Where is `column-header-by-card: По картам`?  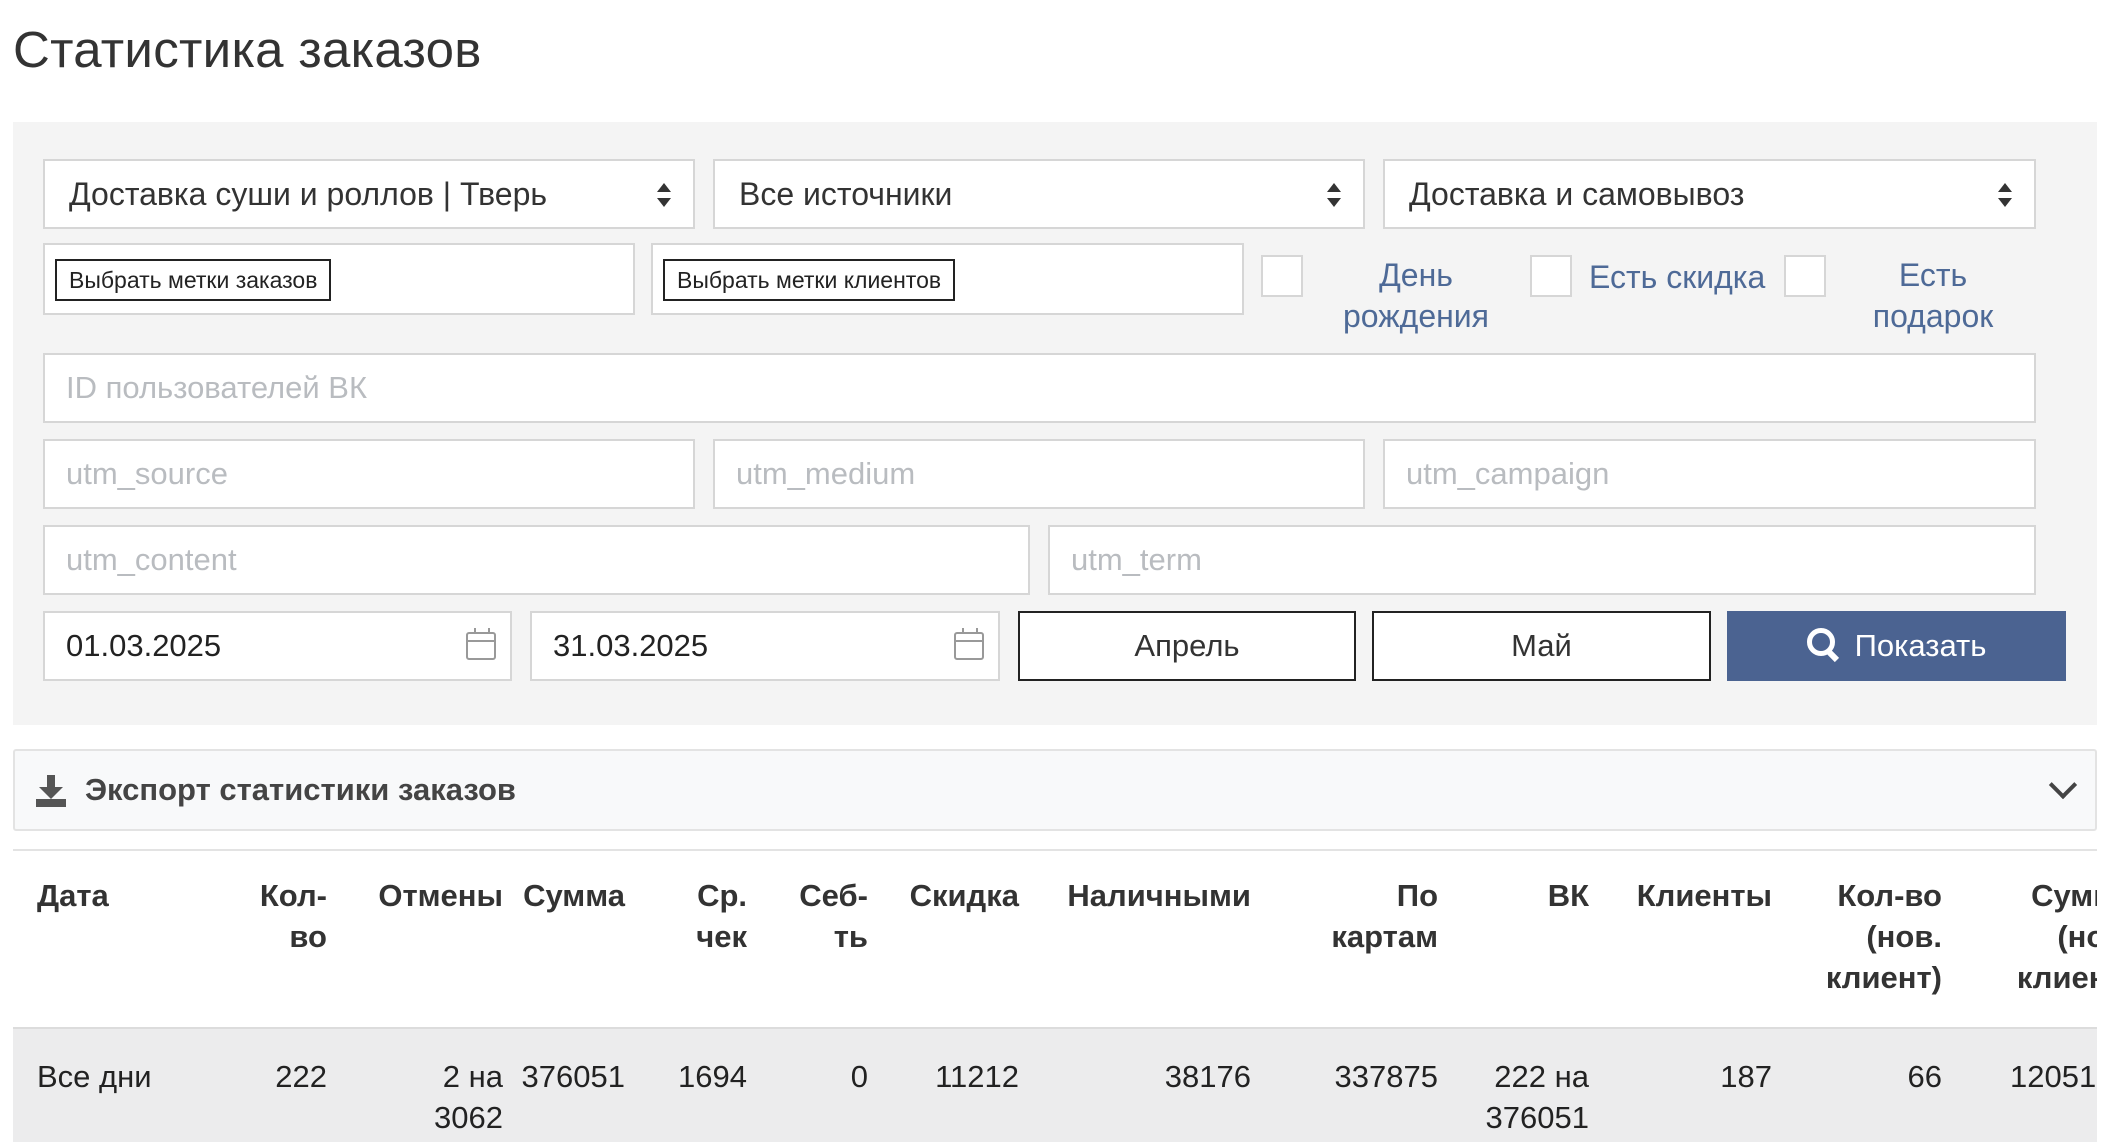 column-header-by-card: По картам is located at coordinates (1378, 916).